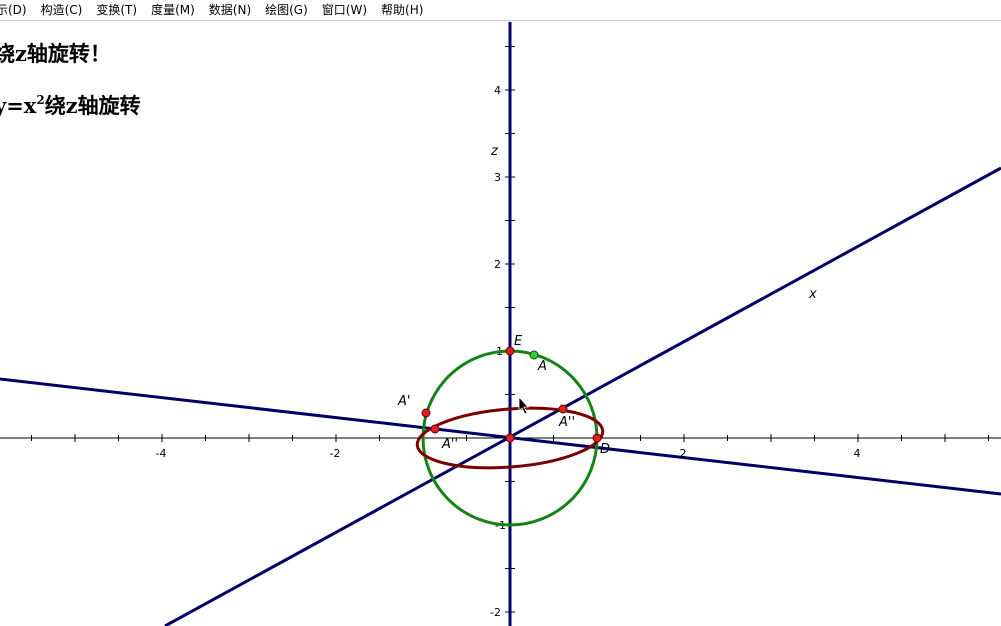 The height and width of the screenshot is (626, 1001). I want to click on menu-data: 数据(N), so click(230, 10).